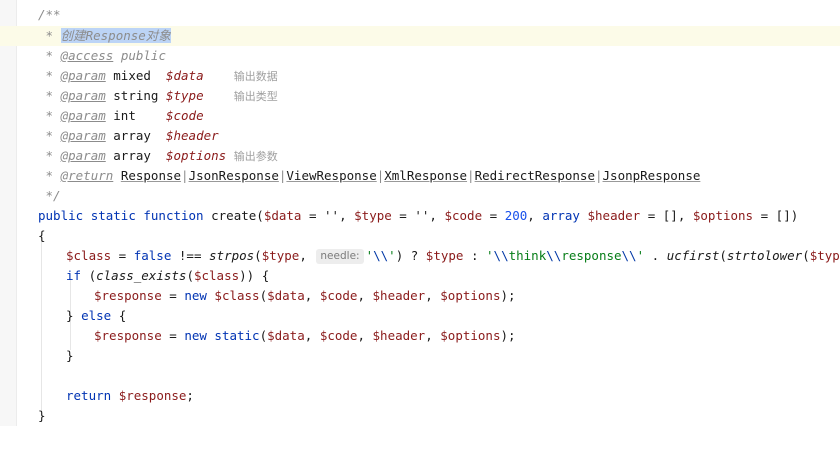  What do you see at coordinates (420, 376) in the screenshot?
I see `code-line-empty` at bounding box center [420, 376].